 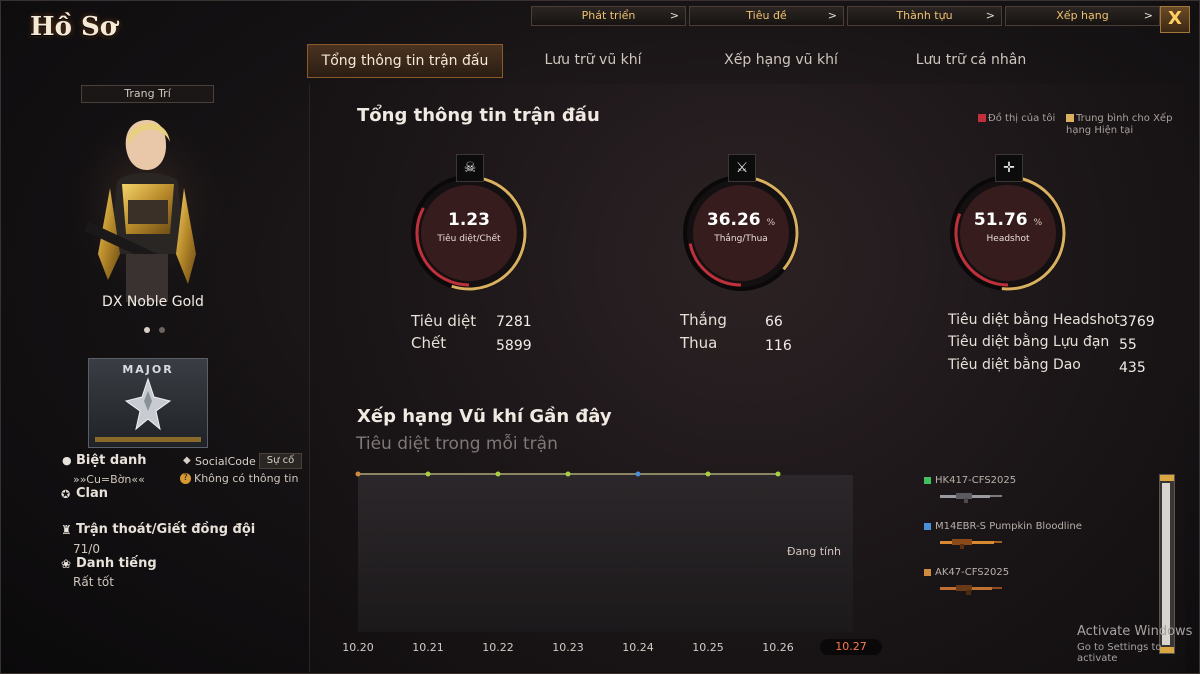 What do you see at coordinates (927, 480) in the screenshot?
I see `green-square-icon` at bounding box center [927, 480].